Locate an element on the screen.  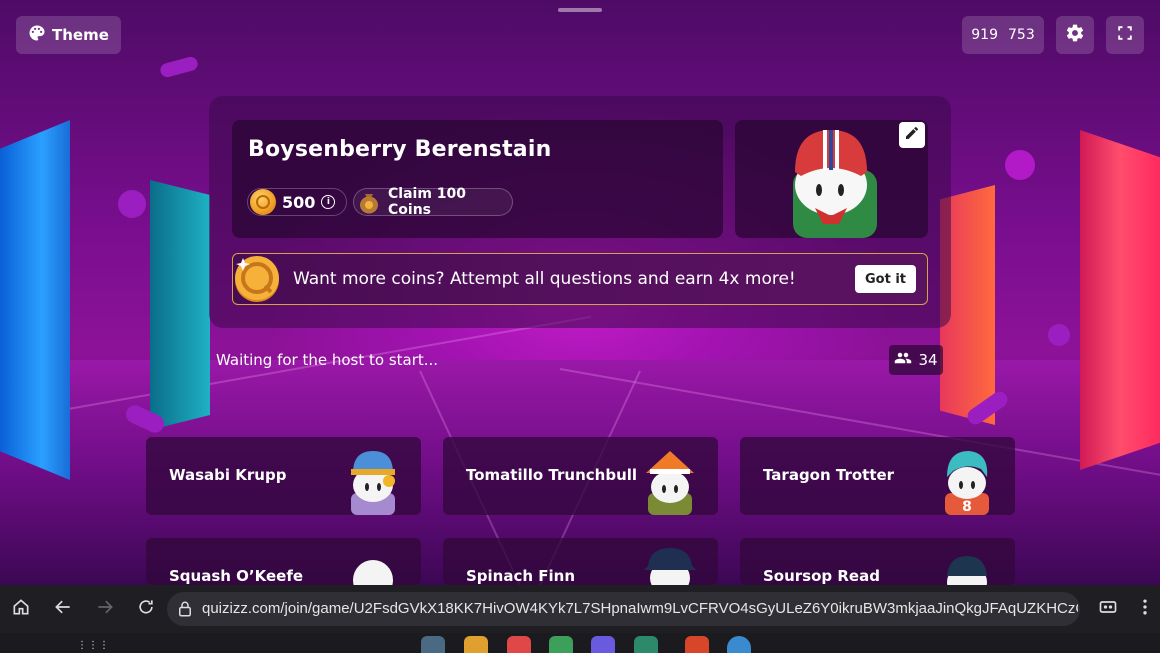
screen-size-readout: 919 753 is located at coordinates (1003, 35).